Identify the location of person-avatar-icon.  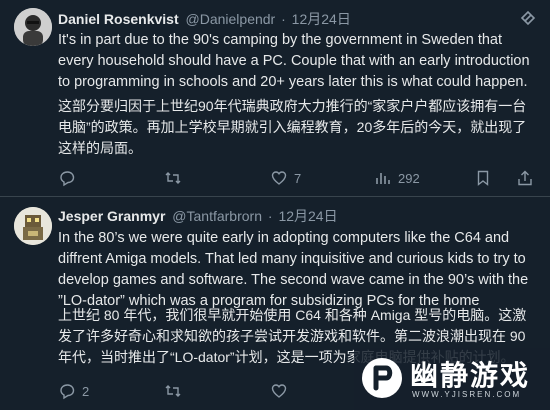
(33, 27).